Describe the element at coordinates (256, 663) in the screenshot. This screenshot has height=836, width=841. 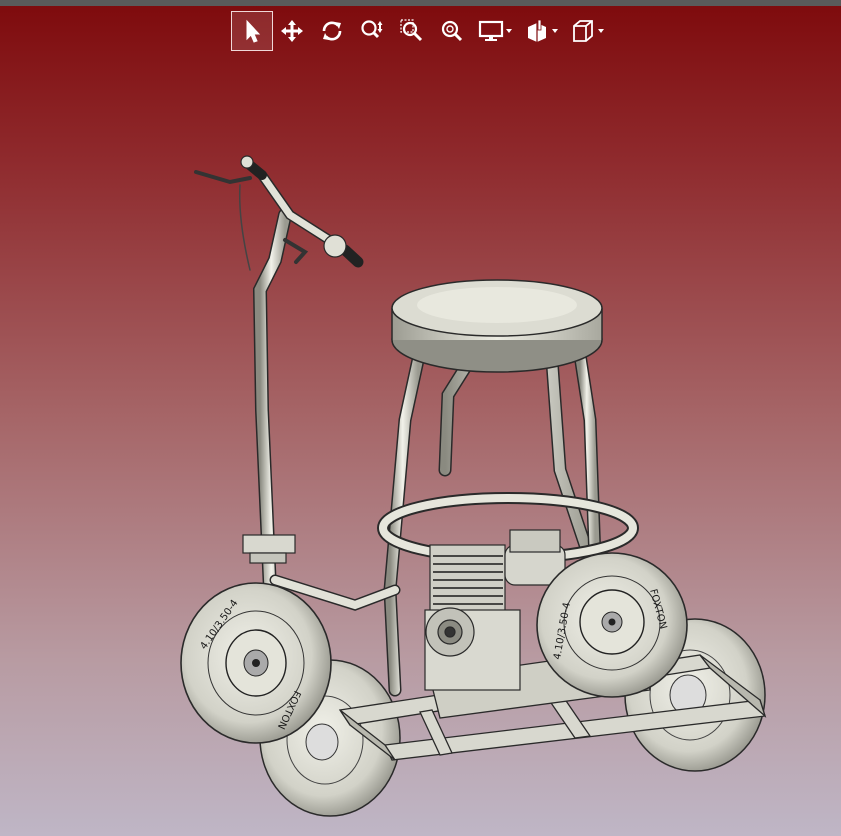
I see `front-left-wheel: 4.10/3.50-4 FOXTON` at that location.